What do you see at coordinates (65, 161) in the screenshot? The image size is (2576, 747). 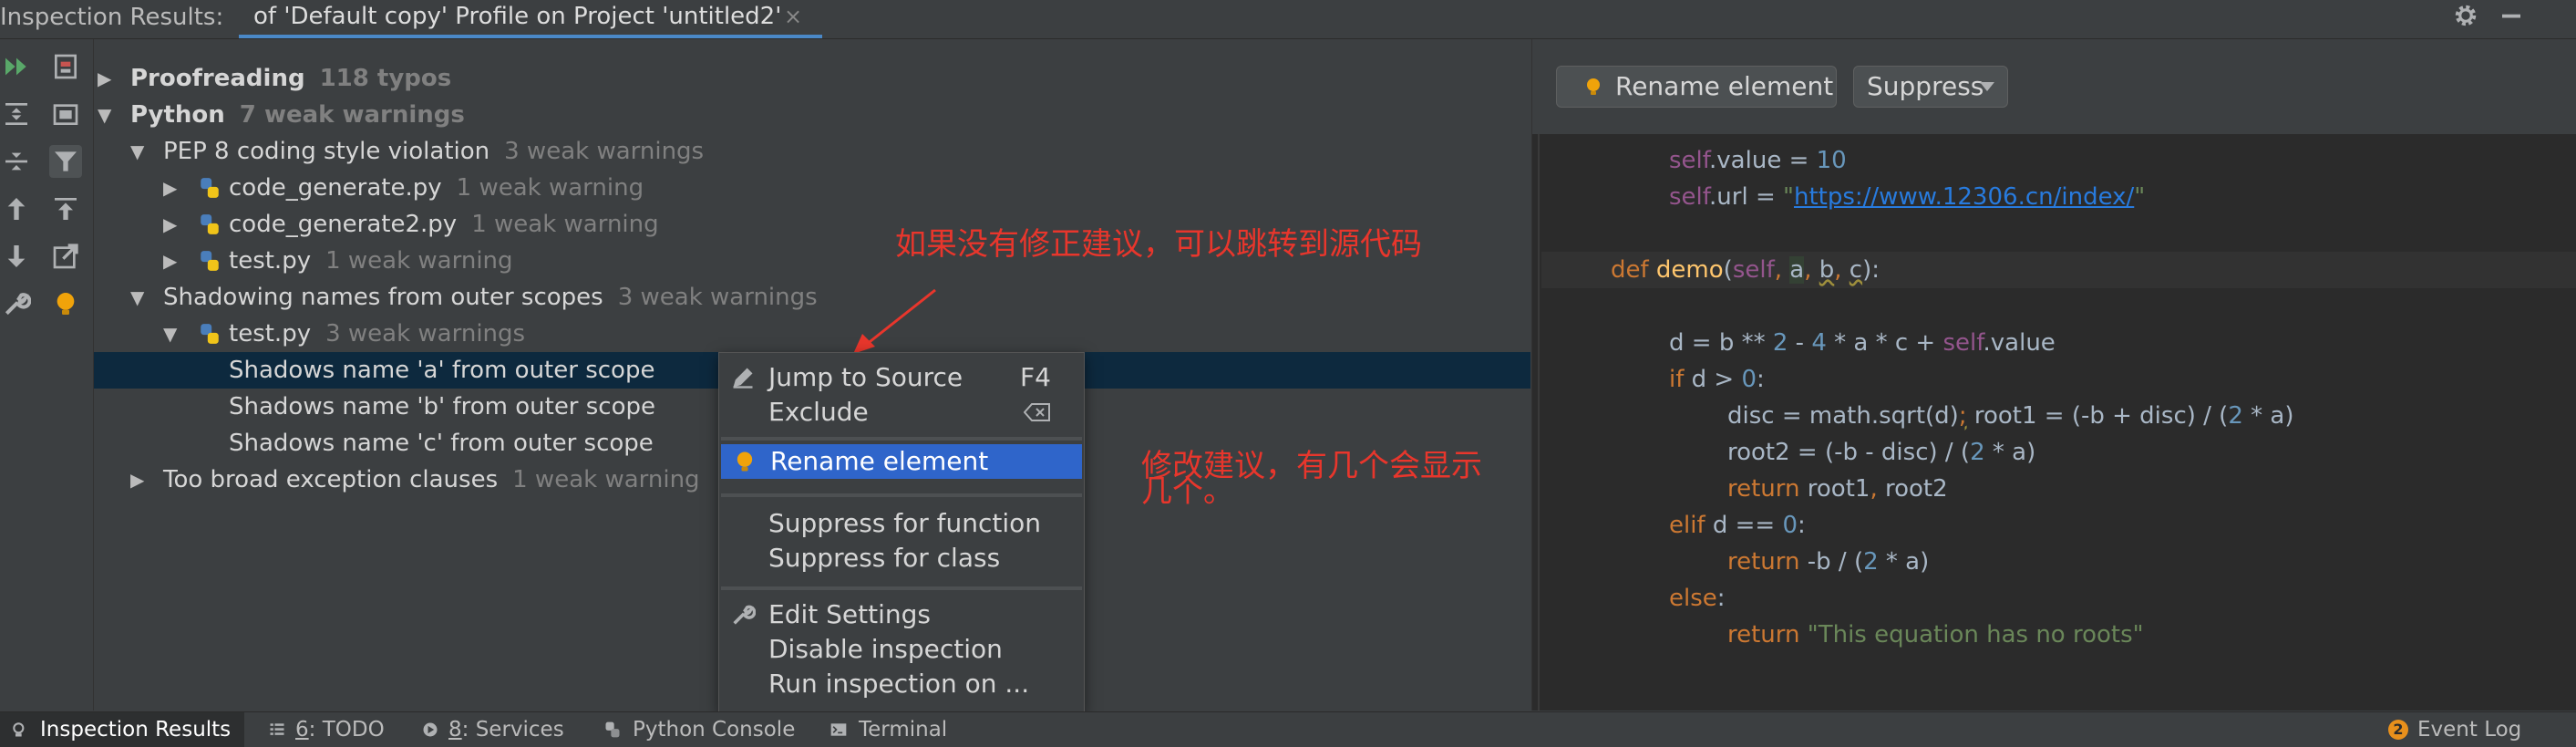 I see `filter-icon` at bounding box center [65, 161].